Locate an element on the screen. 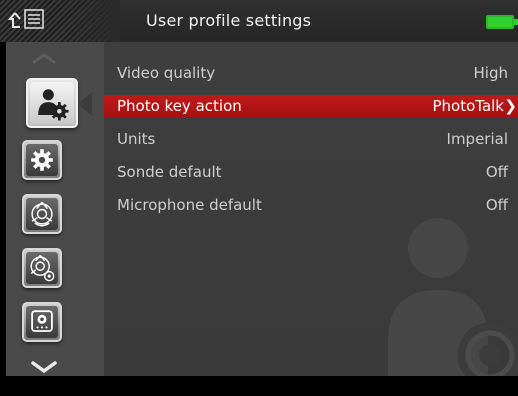  camera-head-settings-icon is located at coordinates (42, 268).